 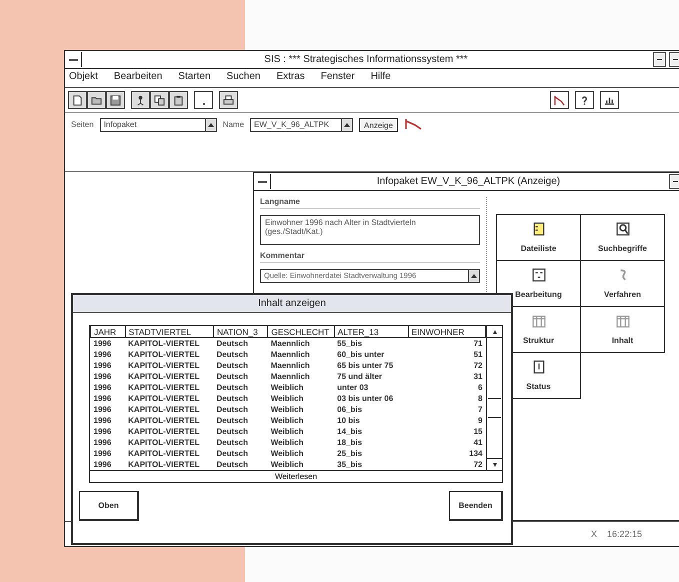 I want to click on table-cell: Maennlich, so click(x=301, y=343).